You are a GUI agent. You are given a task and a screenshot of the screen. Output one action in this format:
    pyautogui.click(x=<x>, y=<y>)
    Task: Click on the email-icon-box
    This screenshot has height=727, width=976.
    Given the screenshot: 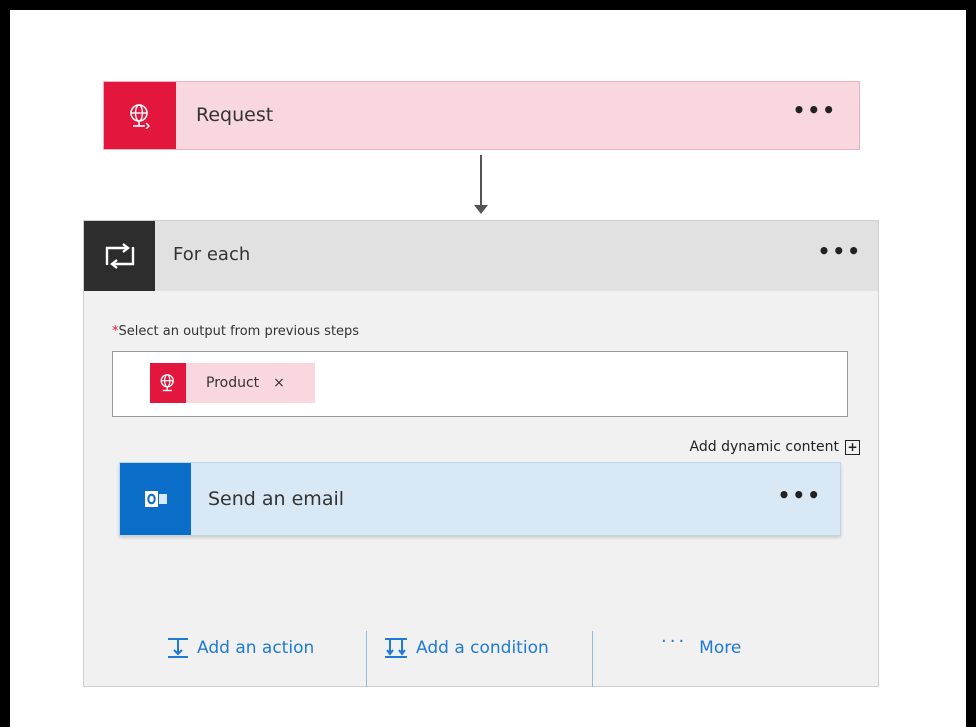 What is the action you would take?
    pyautogui.click(x=155, y=499)
    